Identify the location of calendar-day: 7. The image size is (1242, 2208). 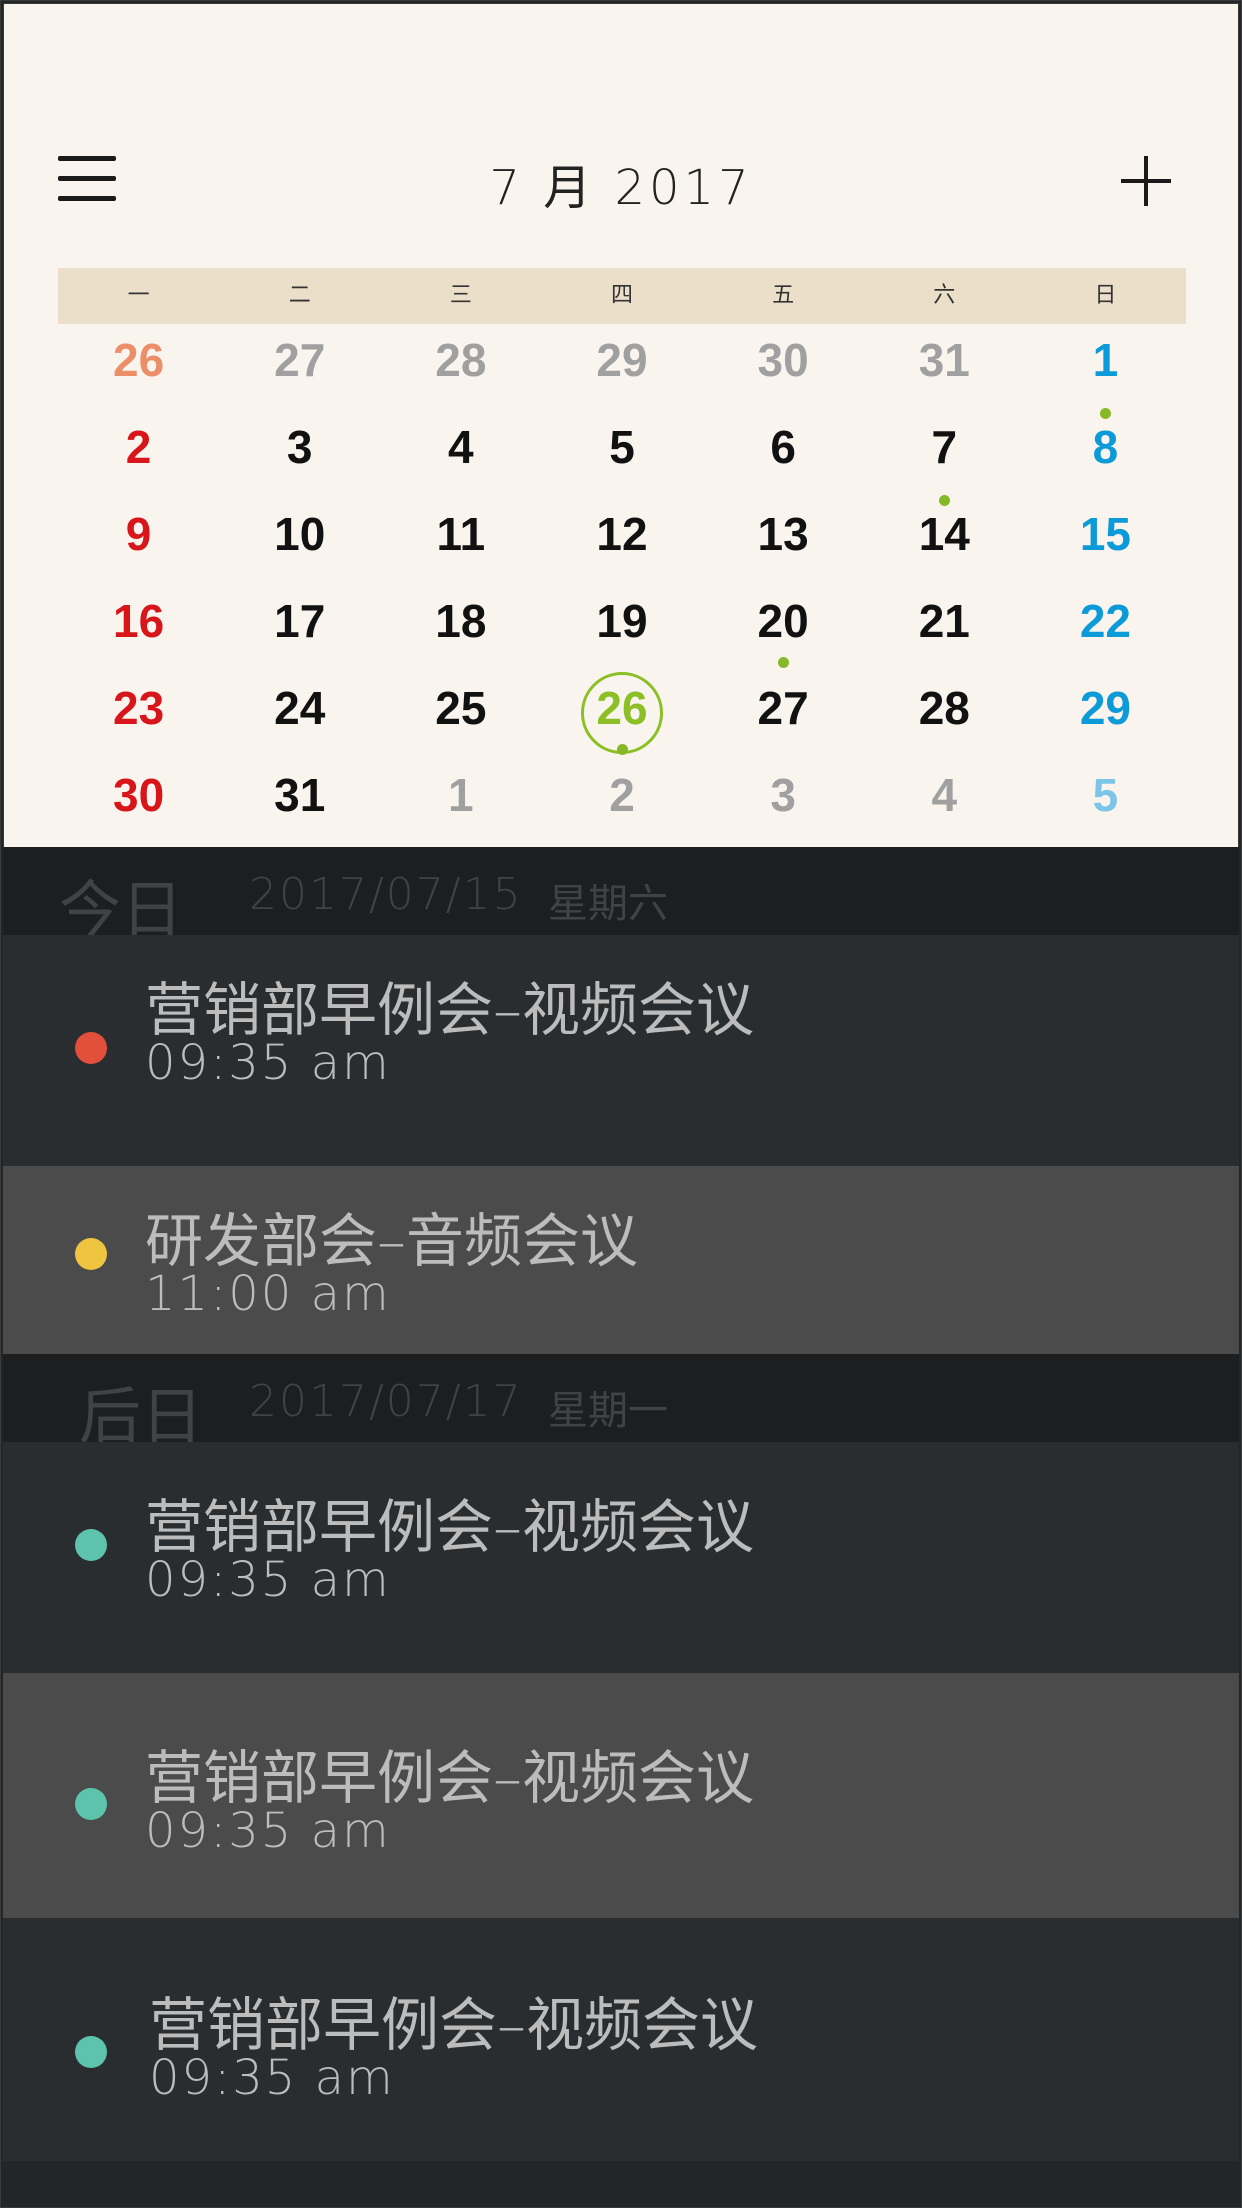
(944, 456).